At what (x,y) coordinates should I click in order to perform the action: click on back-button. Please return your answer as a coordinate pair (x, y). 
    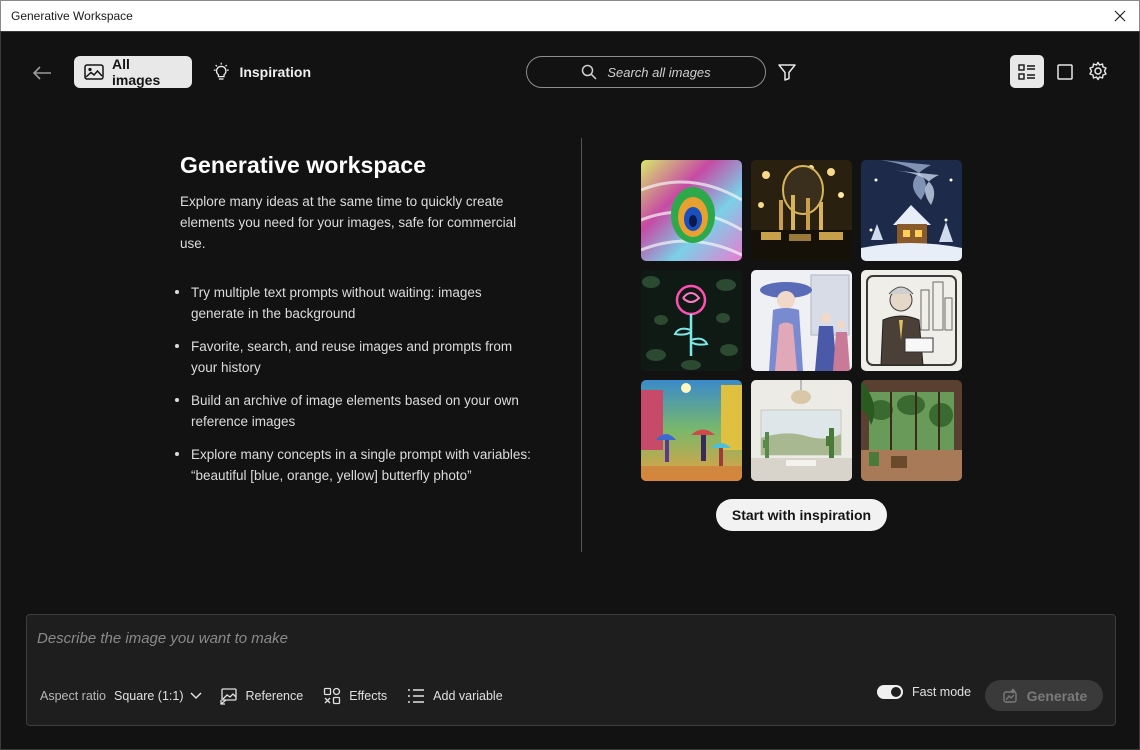
    Looking at the image, I should click on (42, 73).